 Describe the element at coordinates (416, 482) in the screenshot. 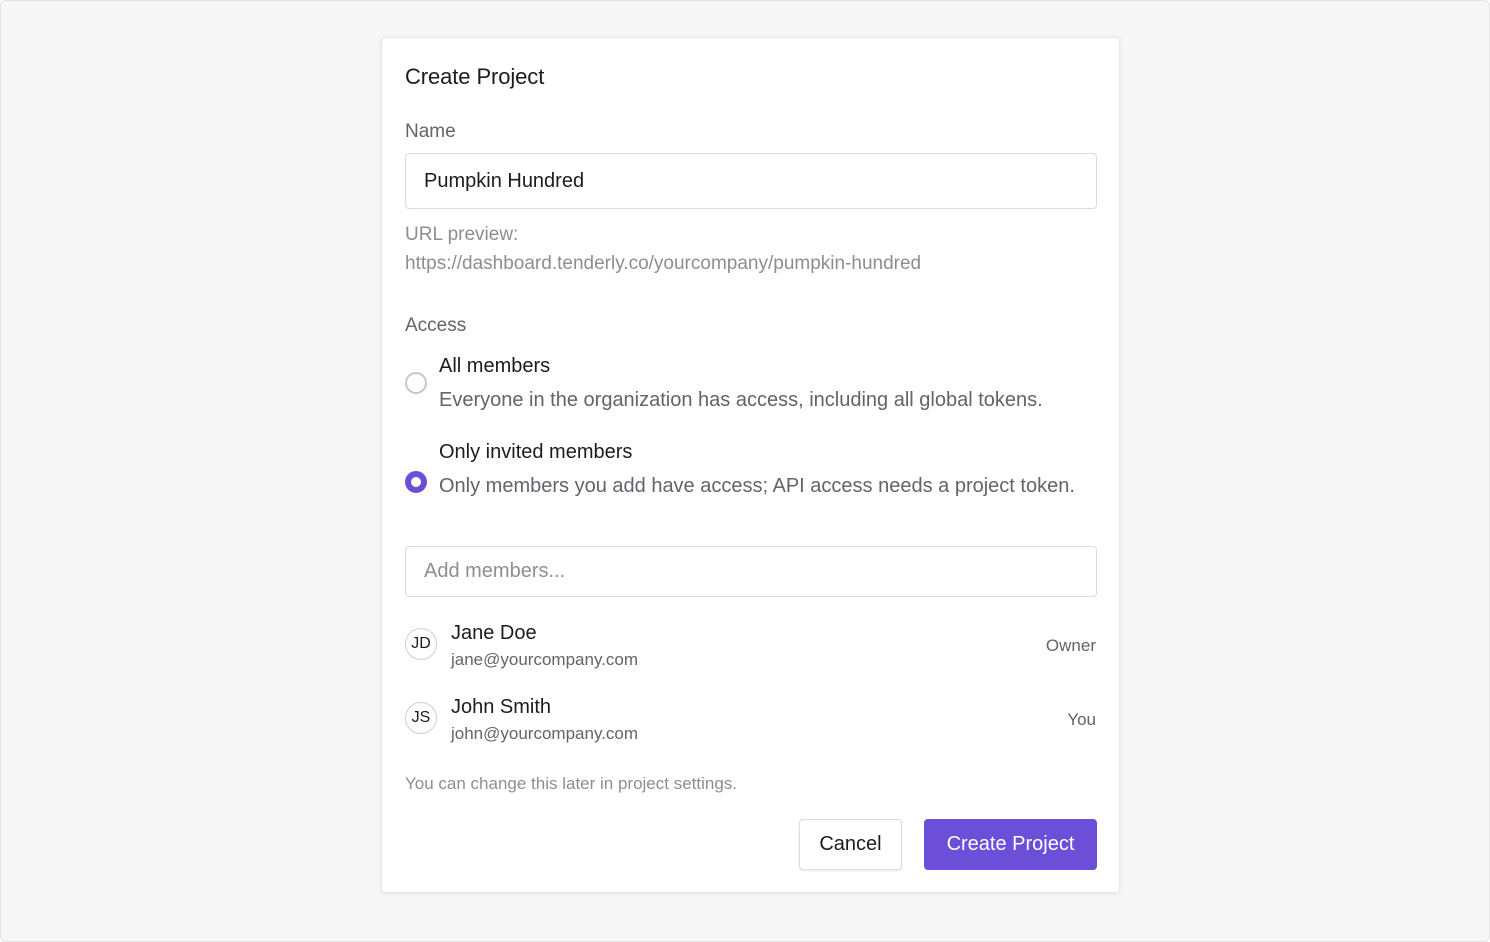

I see `radio-only-invited-members` at that location.